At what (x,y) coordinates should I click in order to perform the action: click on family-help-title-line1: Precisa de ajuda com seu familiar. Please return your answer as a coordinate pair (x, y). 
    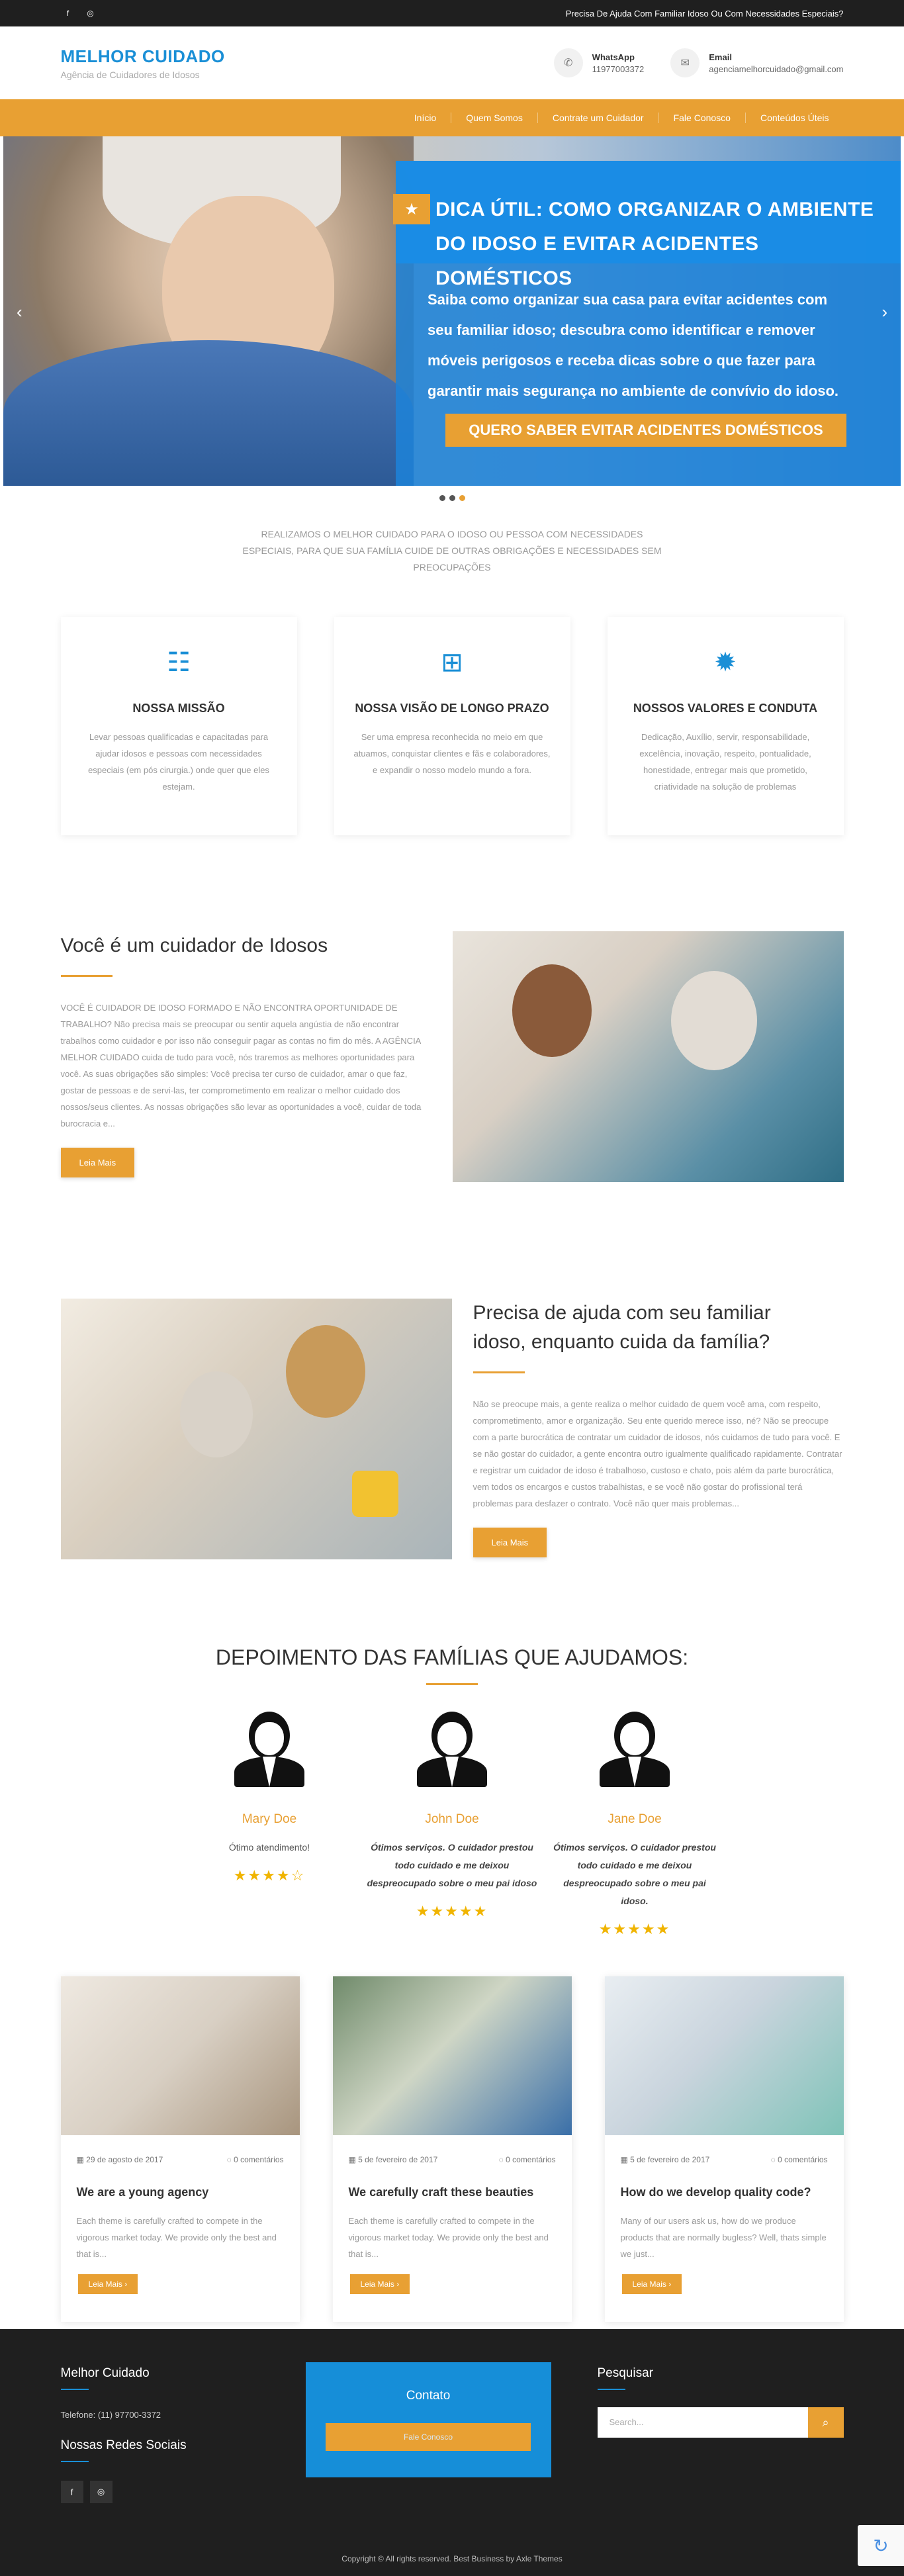
    Looking at the image, I should click on (622, 1313).